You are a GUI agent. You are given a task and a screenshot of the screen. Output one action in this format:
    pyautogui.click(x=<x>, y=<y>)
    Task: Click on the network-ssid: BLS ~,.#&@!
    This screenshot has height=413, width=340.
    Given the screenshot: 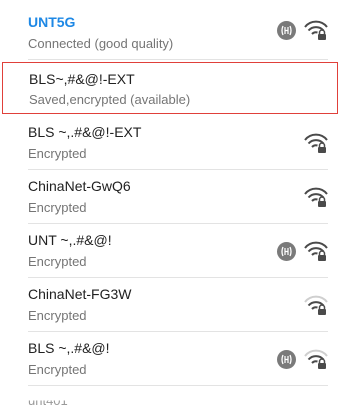 What is the action you would take?
    pyautogui.click(x=69, y=348)
    